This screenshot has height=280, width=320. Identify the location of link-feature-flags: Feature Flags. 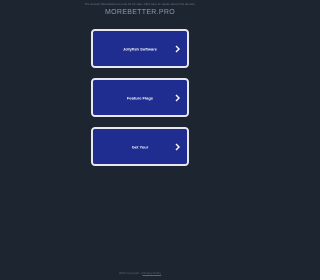
(140, 97).